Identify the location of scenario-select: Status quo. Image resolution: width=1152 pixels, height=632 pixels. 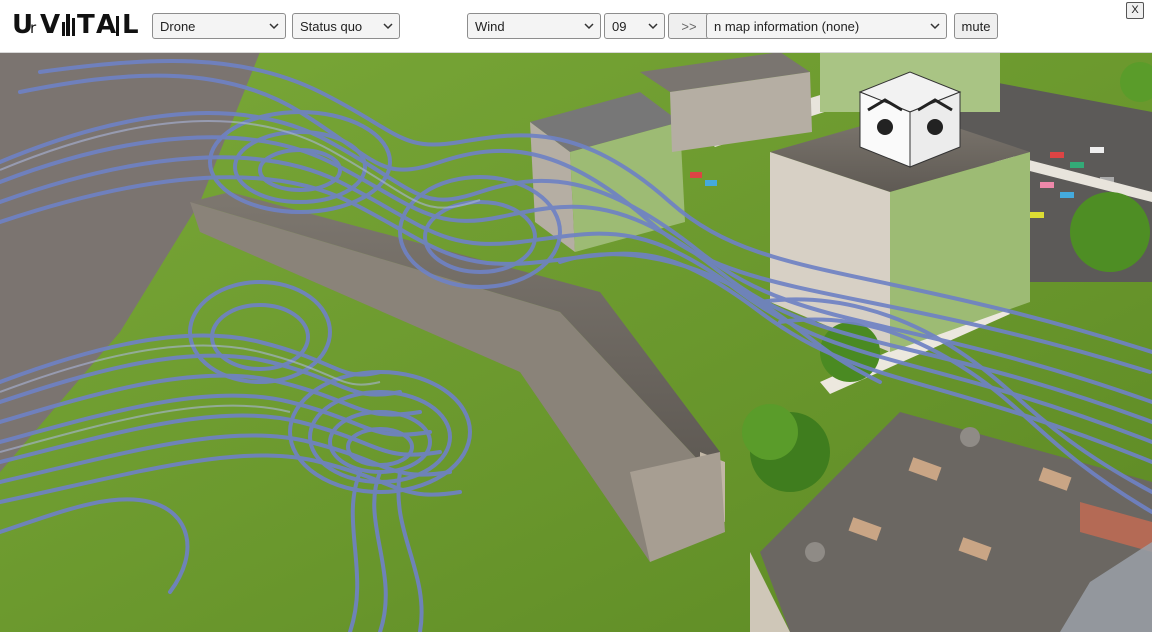
(346, 26).